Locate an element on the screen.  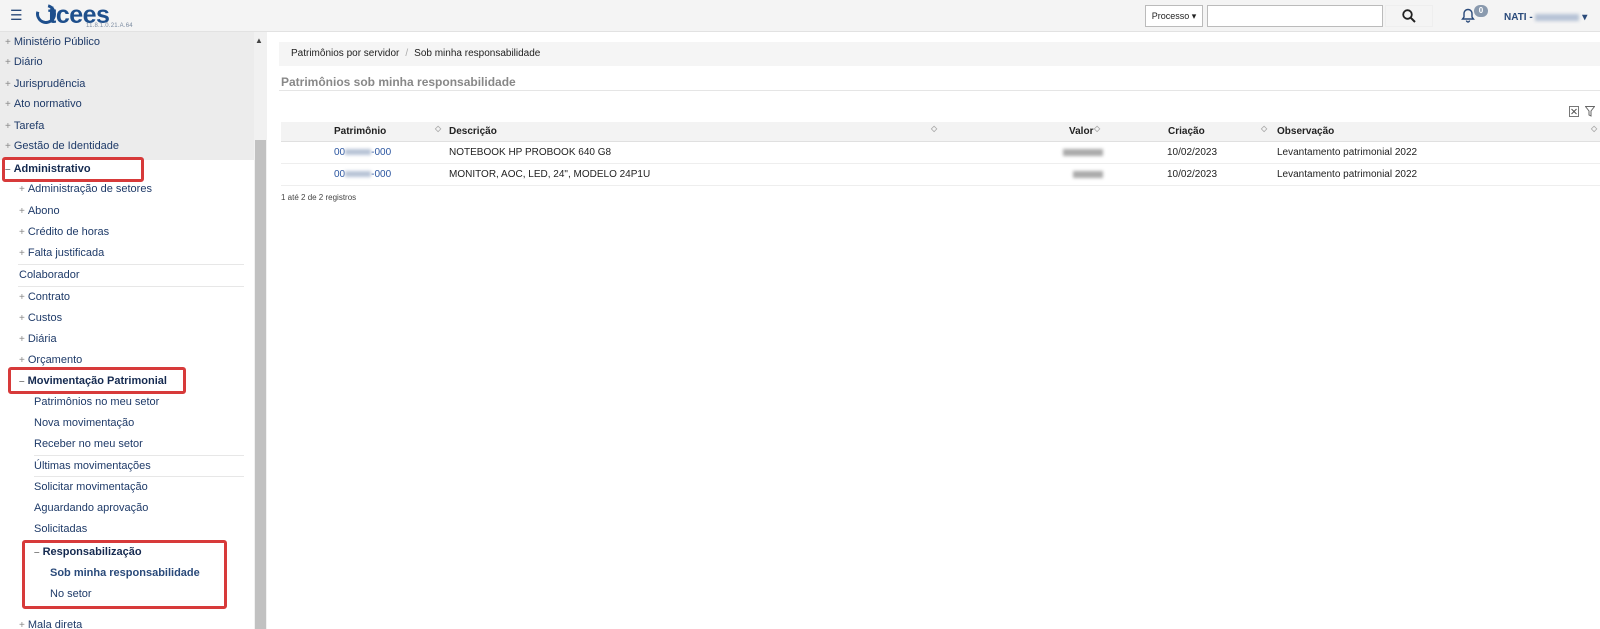
title-divider is located at coordinates (939, 90).